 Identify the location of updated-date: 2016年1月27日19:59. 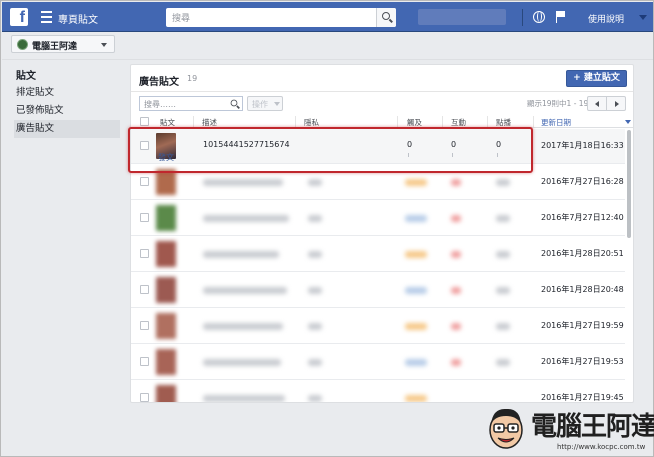
(582, 325).